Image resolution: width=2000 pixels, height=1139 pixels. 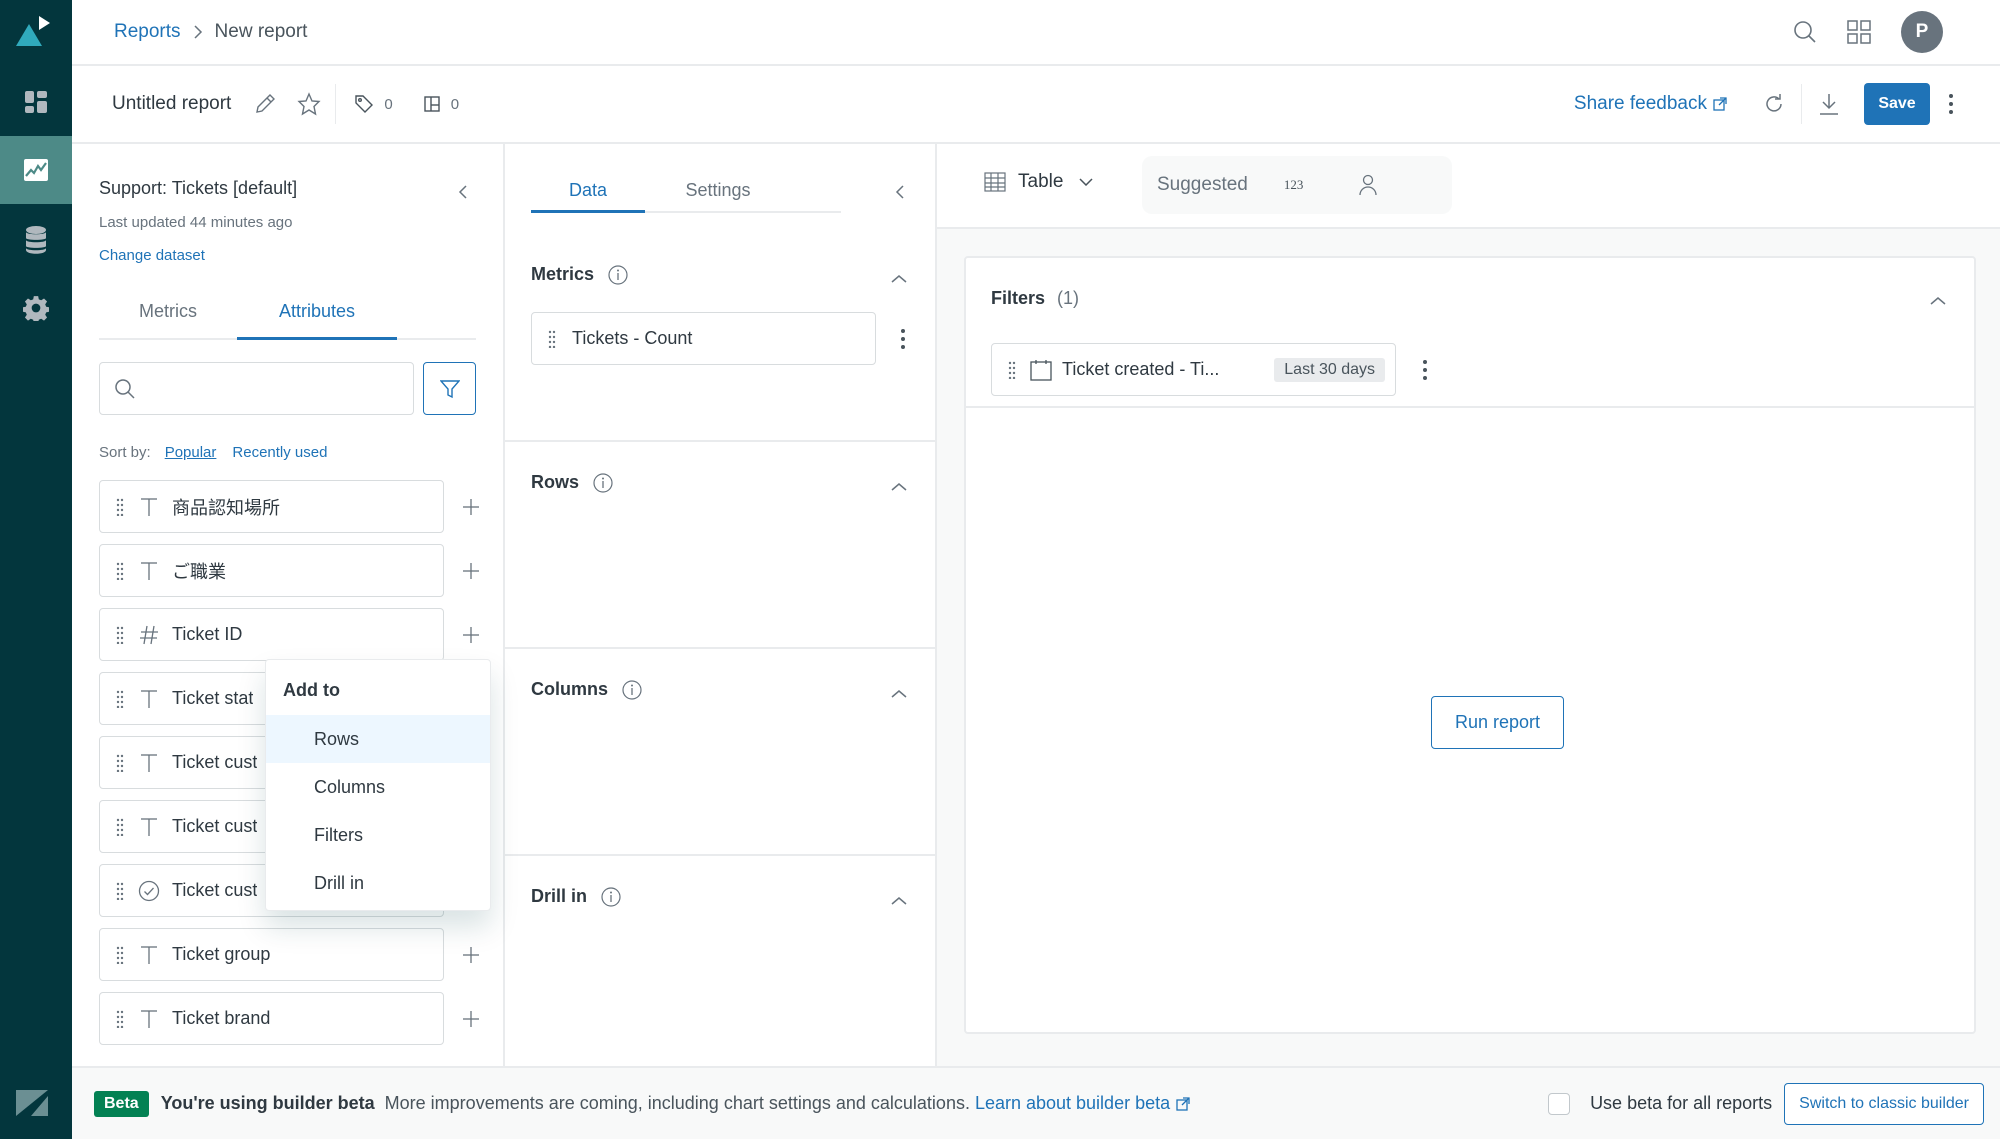 What do you see at coordinates (903, 339) in the screenshot?
I see `metric-options-icon` at bounding box center [903, 339].